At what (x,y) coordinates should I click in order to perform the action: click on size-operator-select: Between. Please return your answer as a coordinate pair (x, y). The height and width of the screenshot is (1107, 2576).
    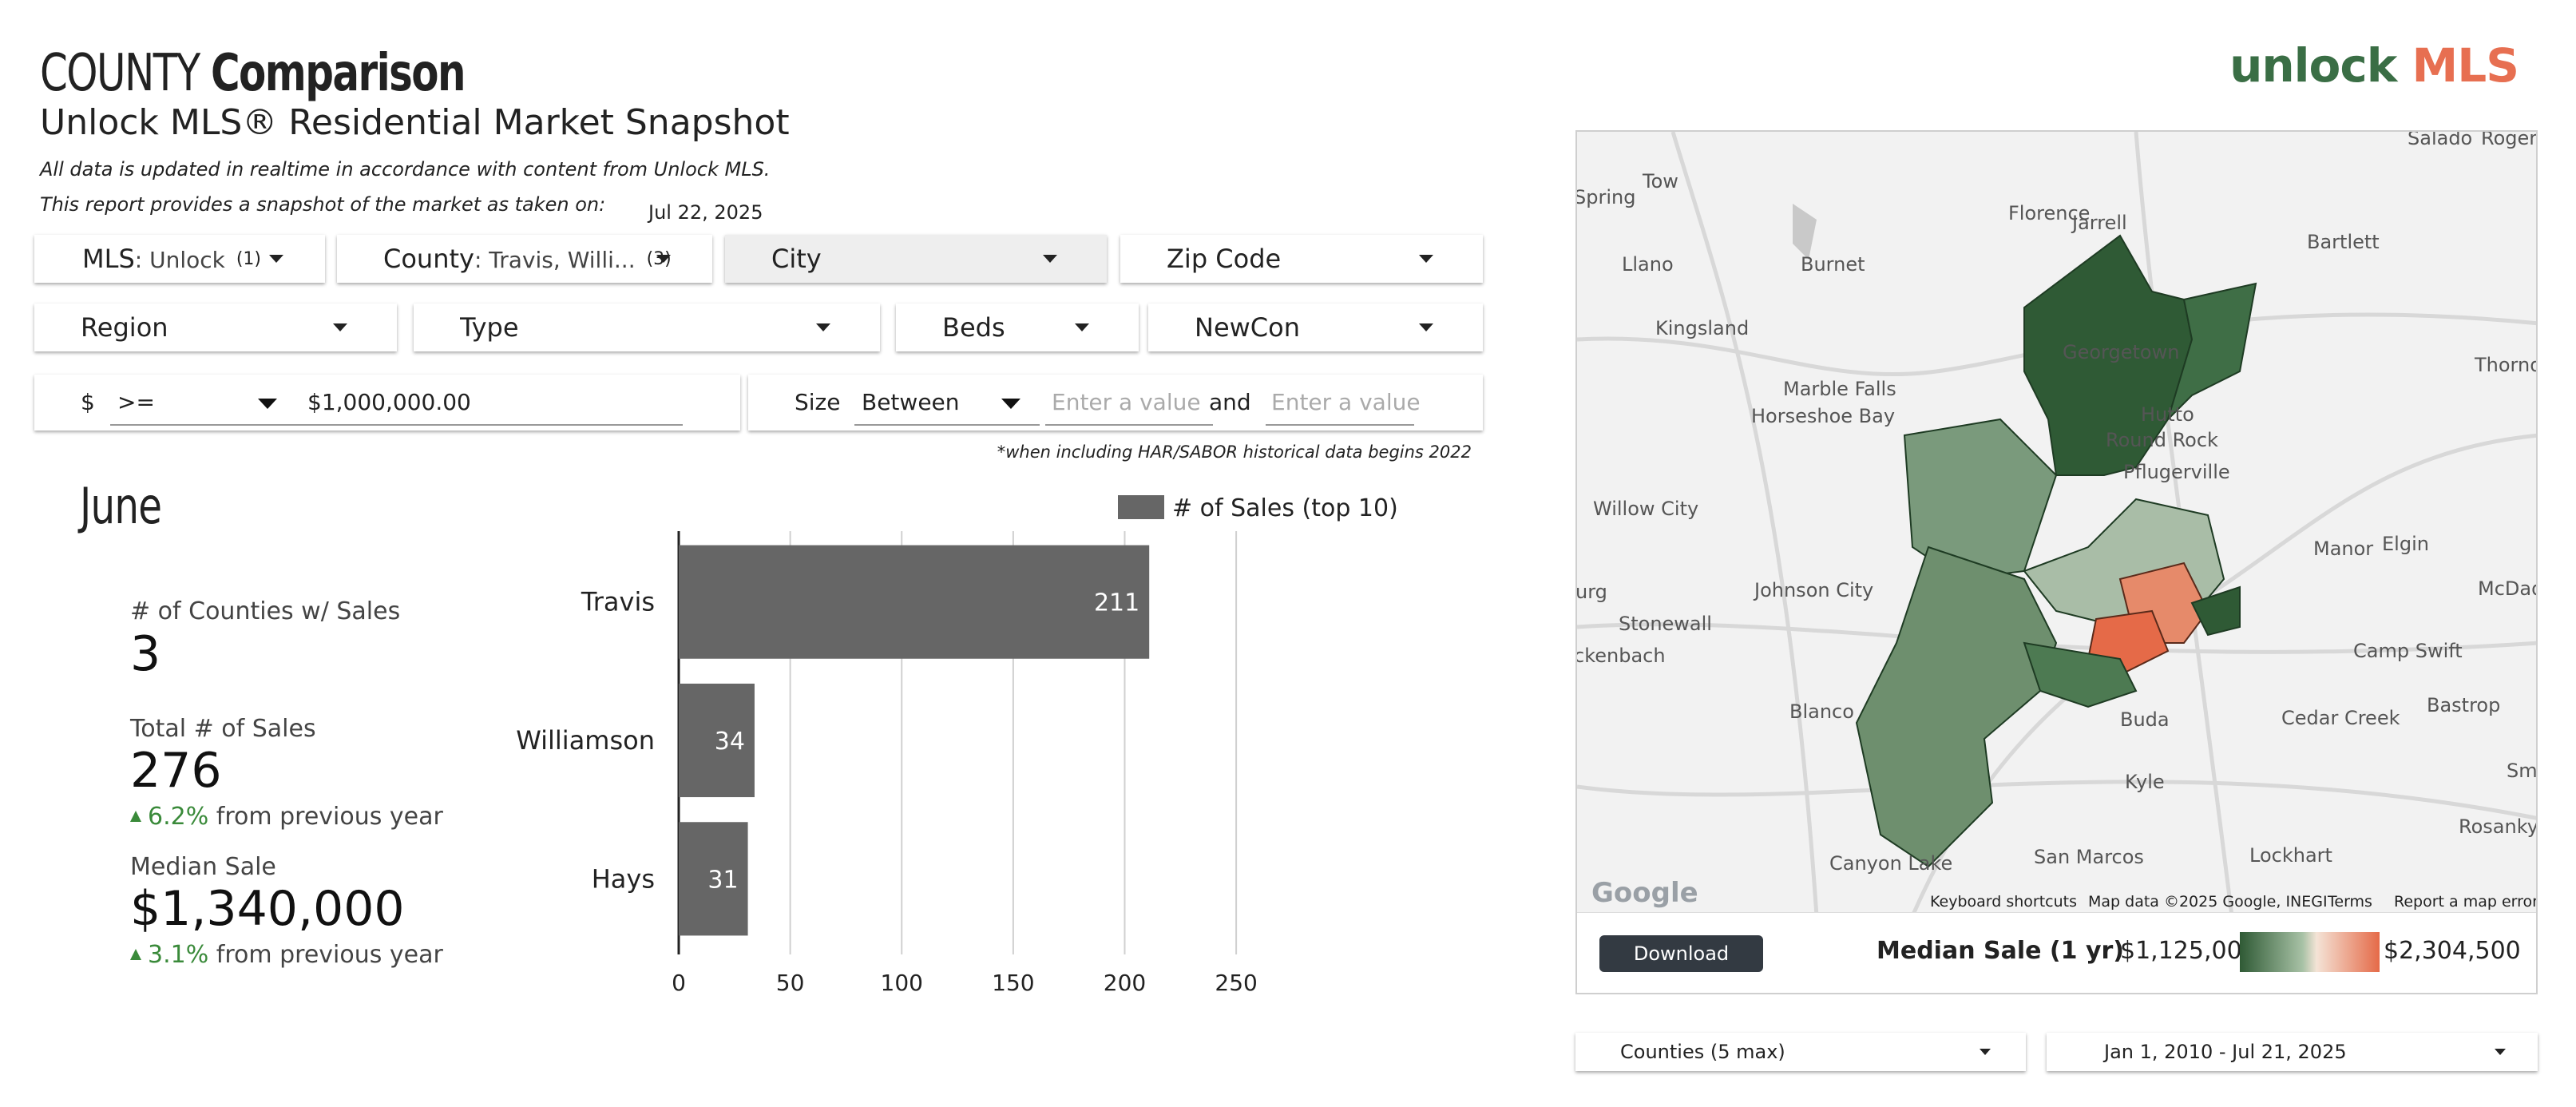
    Looking at the image, I should click on (911, 402).